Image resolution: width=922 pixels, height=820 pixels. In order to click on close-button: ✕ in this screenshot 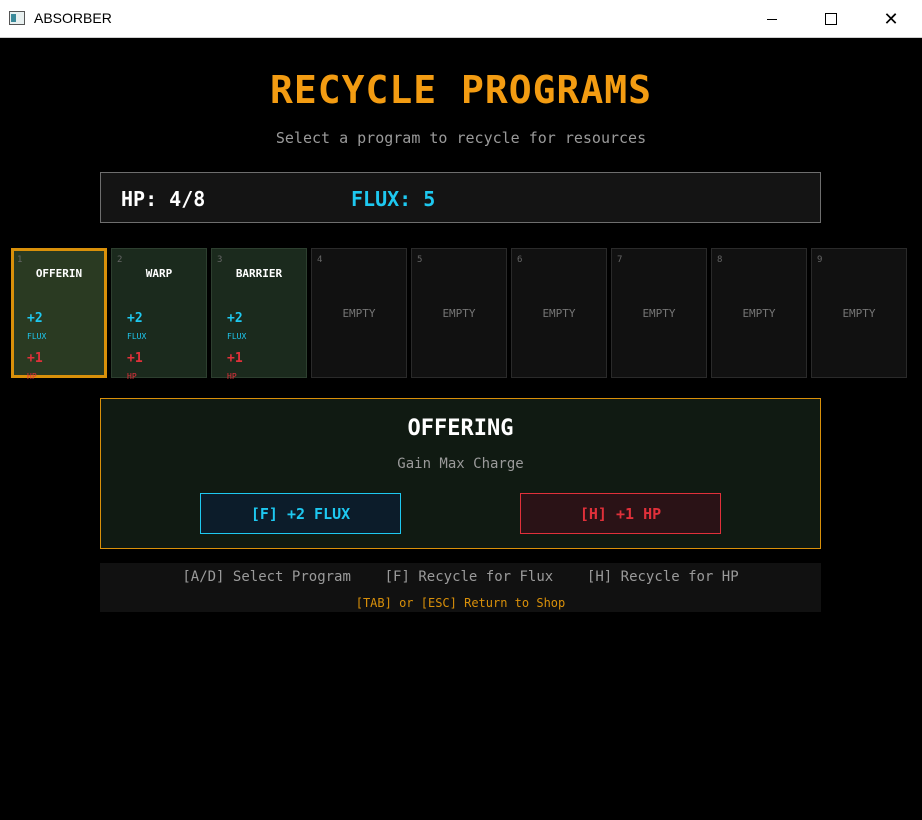, I will do `click(891, 19)`.